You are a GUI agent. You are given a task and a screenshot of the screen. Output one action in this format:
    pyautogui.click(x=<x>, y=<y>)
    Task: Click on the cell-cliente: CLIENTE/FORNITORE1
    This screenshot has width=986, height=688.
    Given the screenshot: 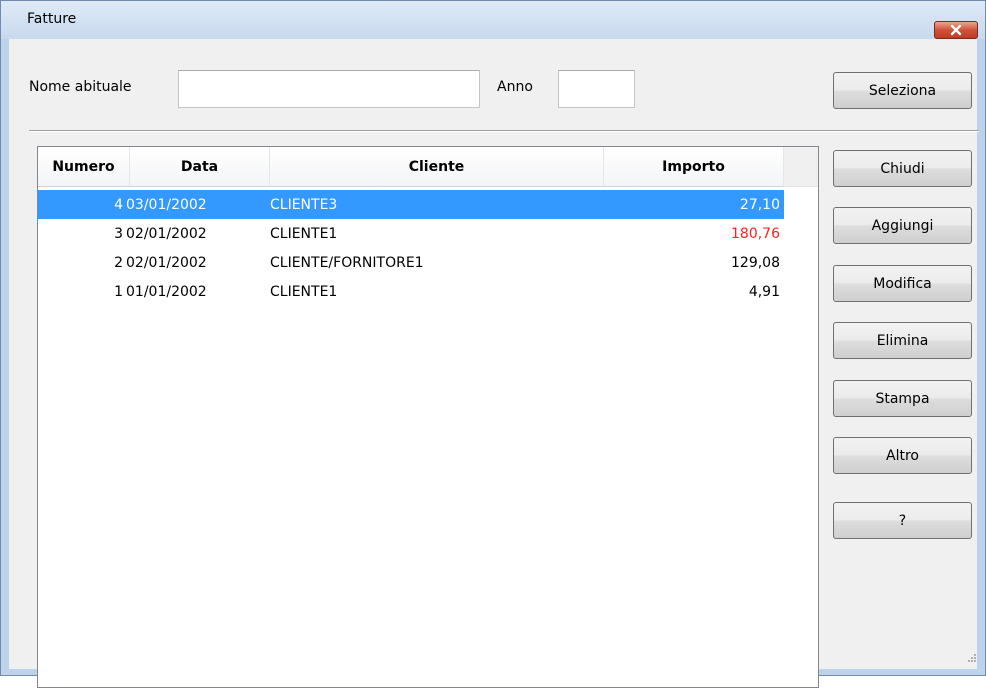 What is the action you would take?
    pyautogui.click(x=347, y=262)
    